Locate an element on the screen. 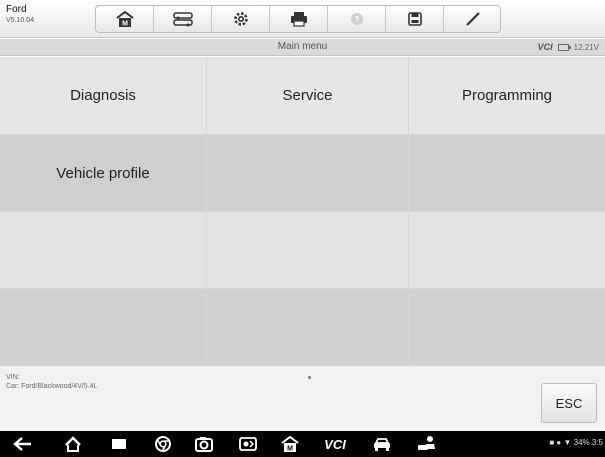  battery-icon is located at coordinates (564, 47).